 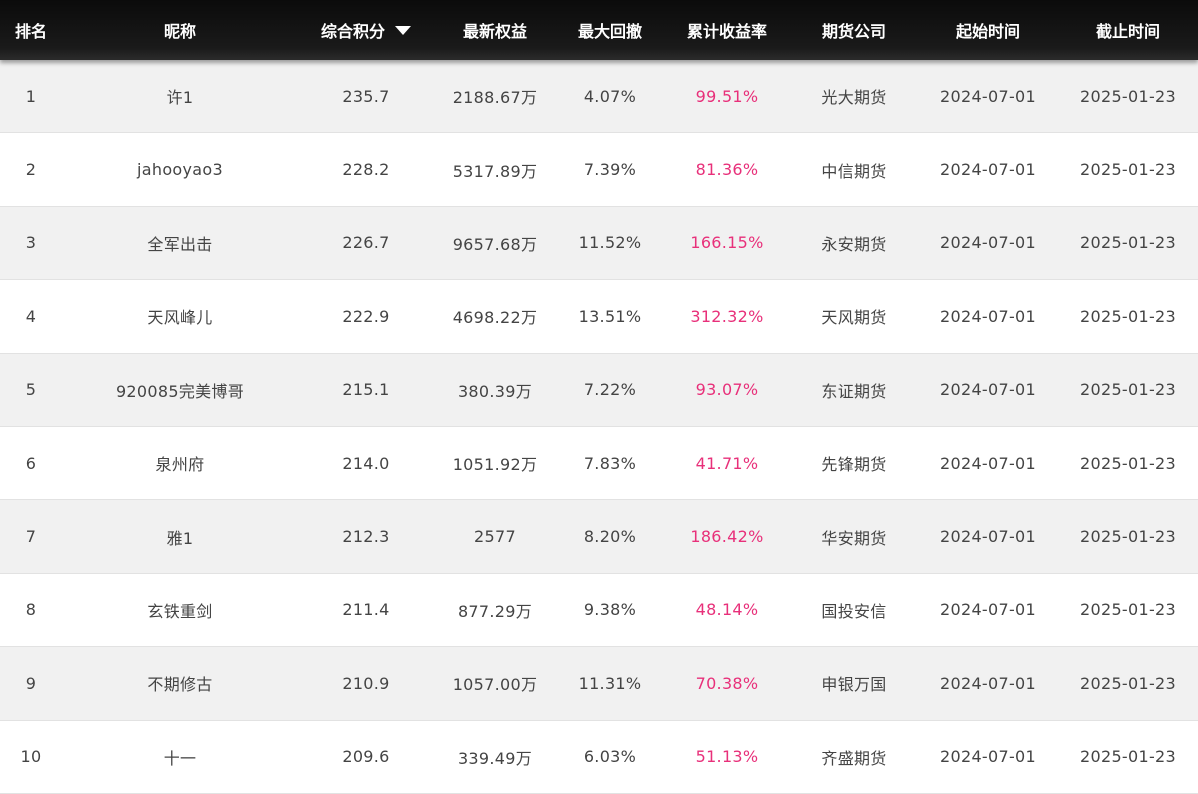 What do you see at coordinates (366, 610) in the screenshot?
I see `score-cell: 211.4` at bounding box center [366, 610].